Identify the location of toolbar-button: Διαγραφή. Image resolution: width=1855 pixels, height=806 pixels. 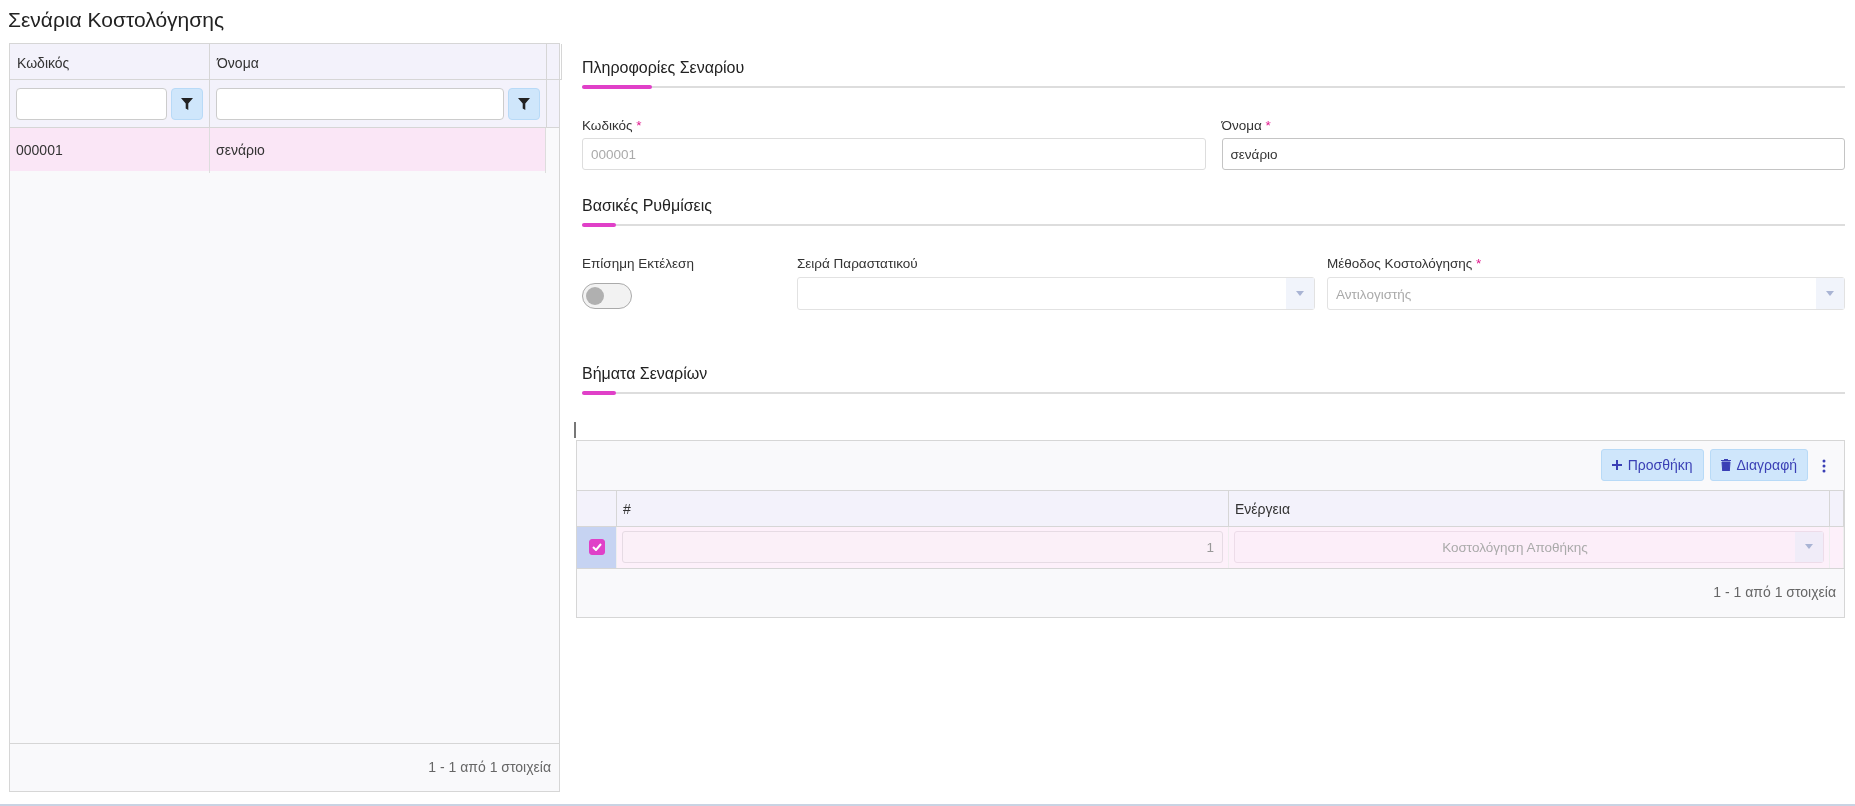
(1758, 465).